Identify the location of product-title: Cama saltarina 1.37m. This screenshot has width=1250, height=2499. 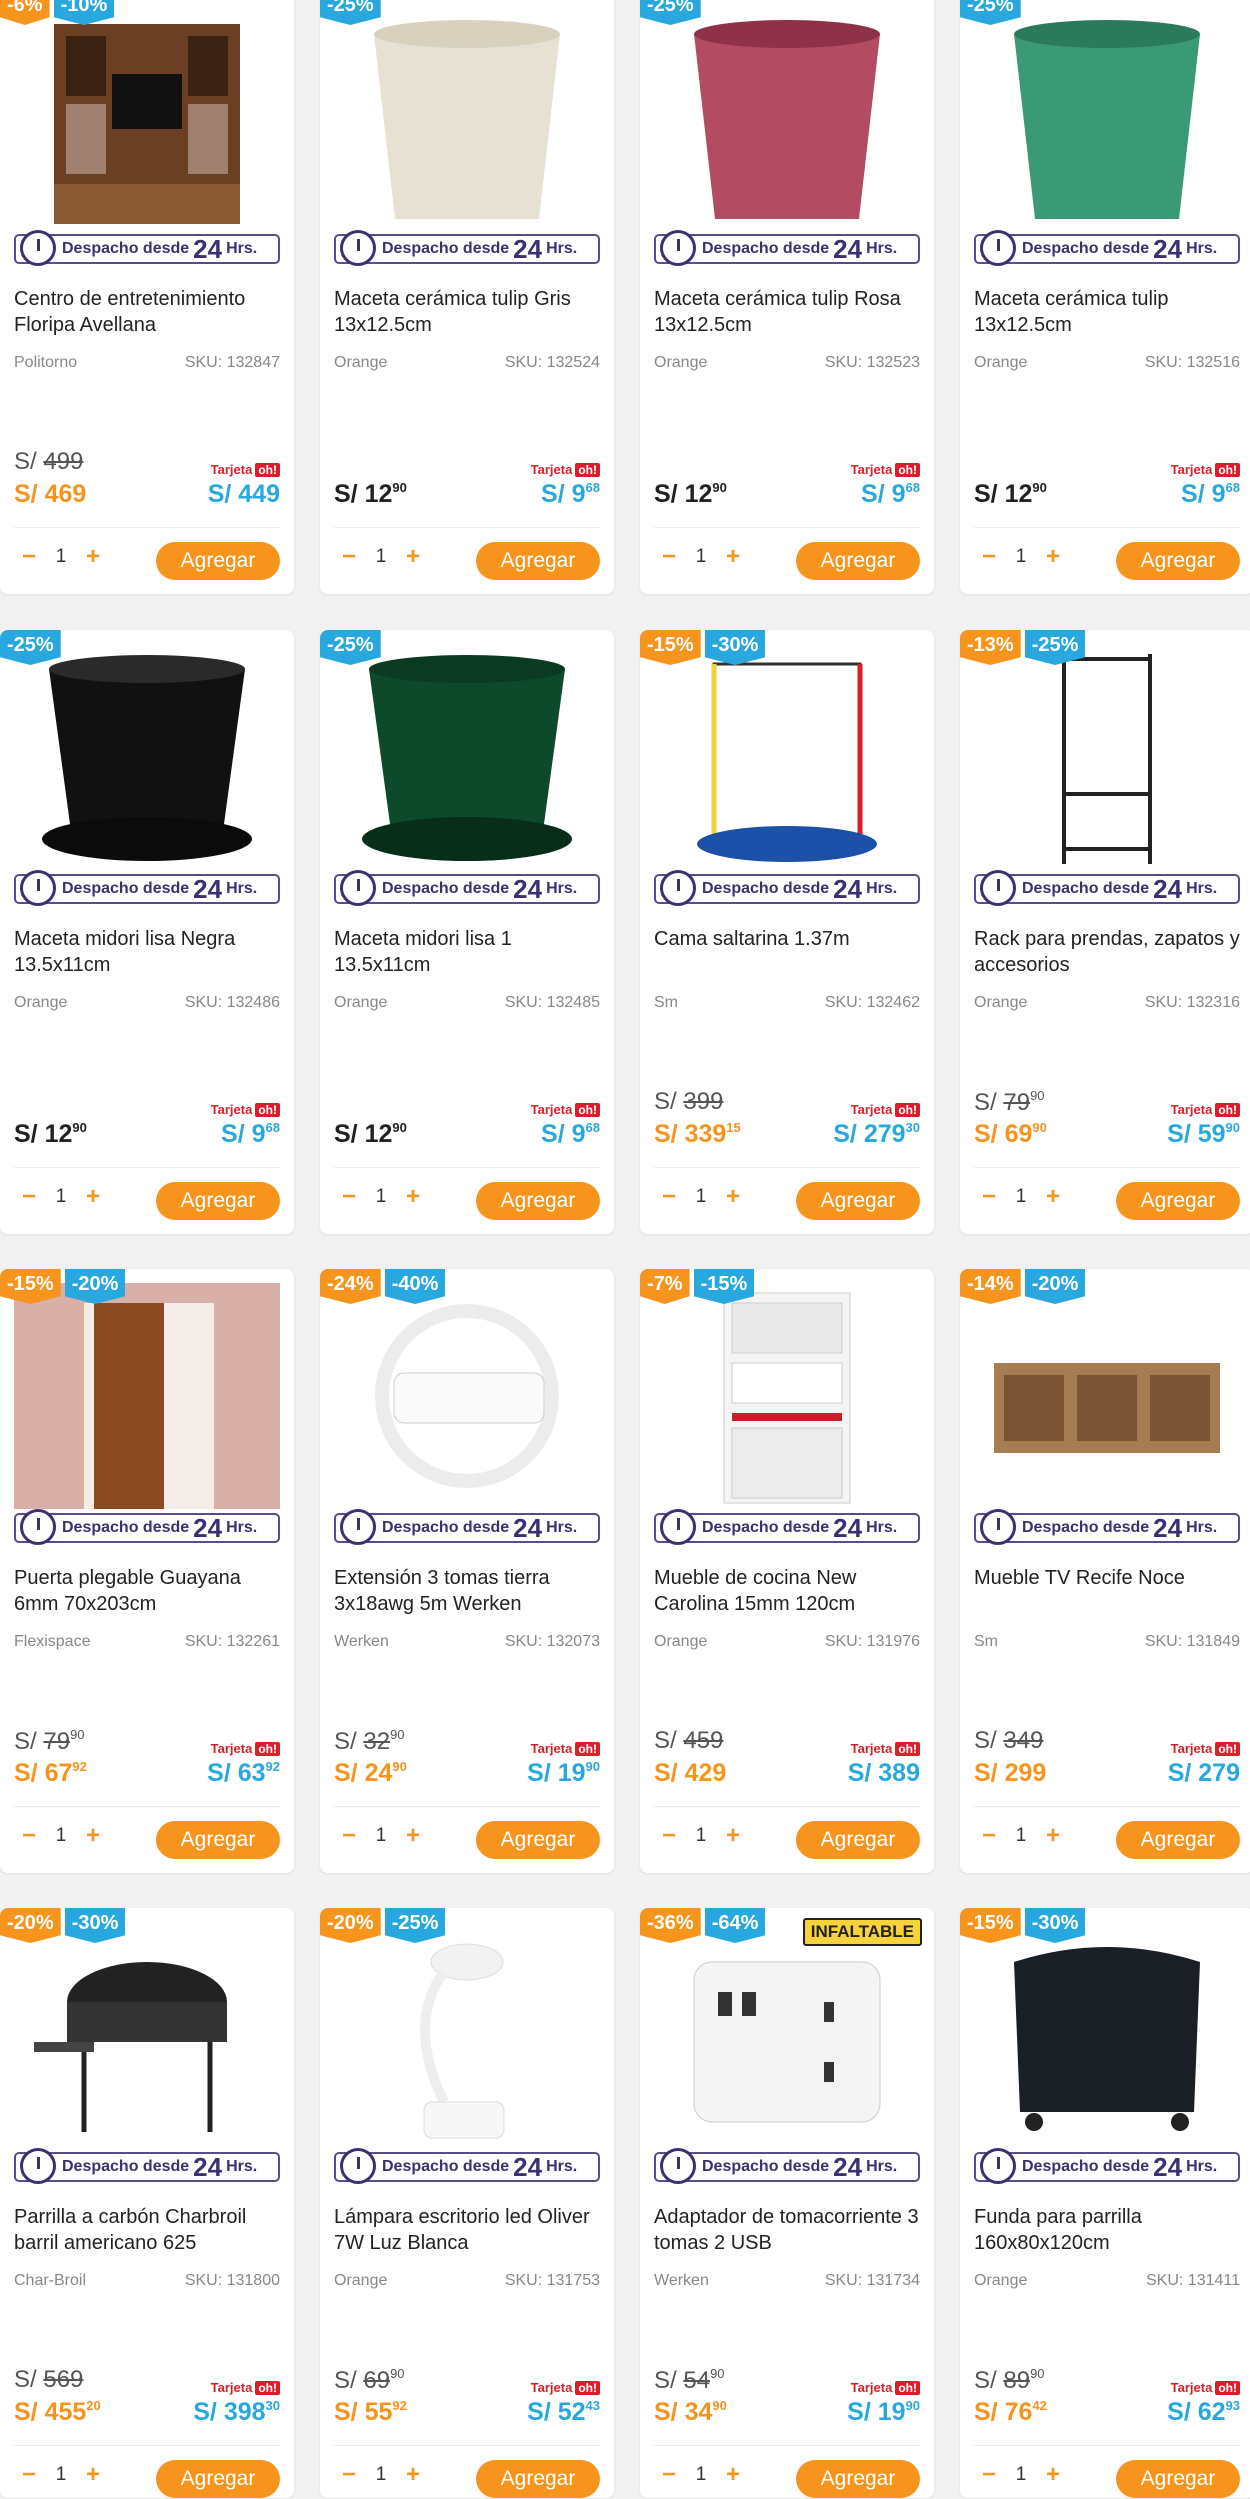
(787, 939).